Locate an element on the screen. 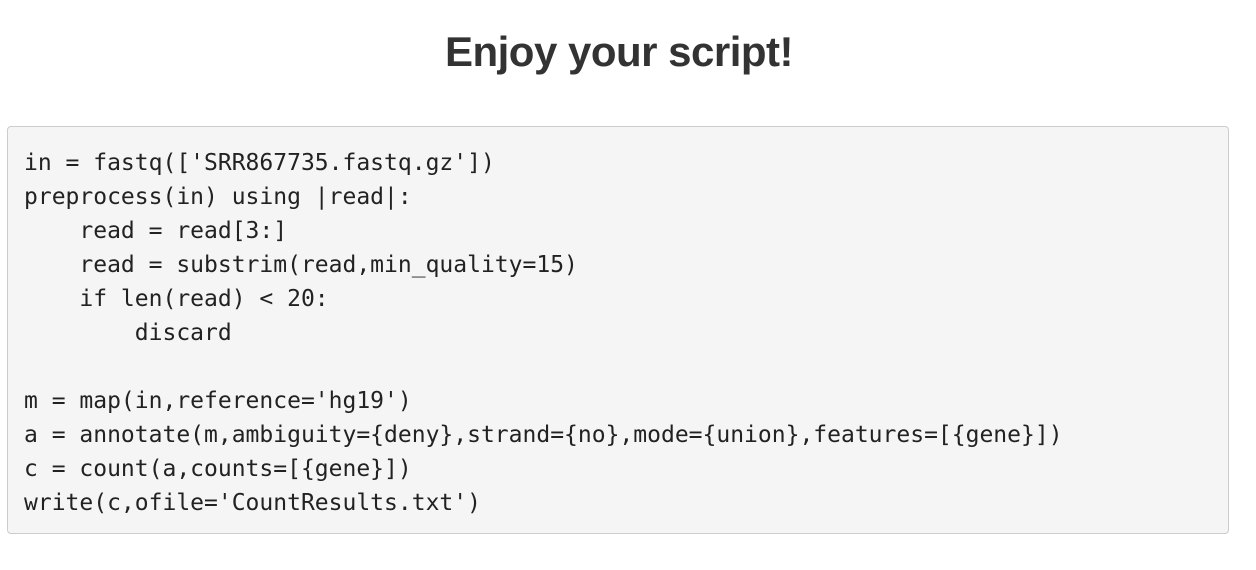 Image resolution: width=1256 pixels, height=570 pixels. code-line-8: m = map(in,reference='hg19') is located at coordinates (218, 401).